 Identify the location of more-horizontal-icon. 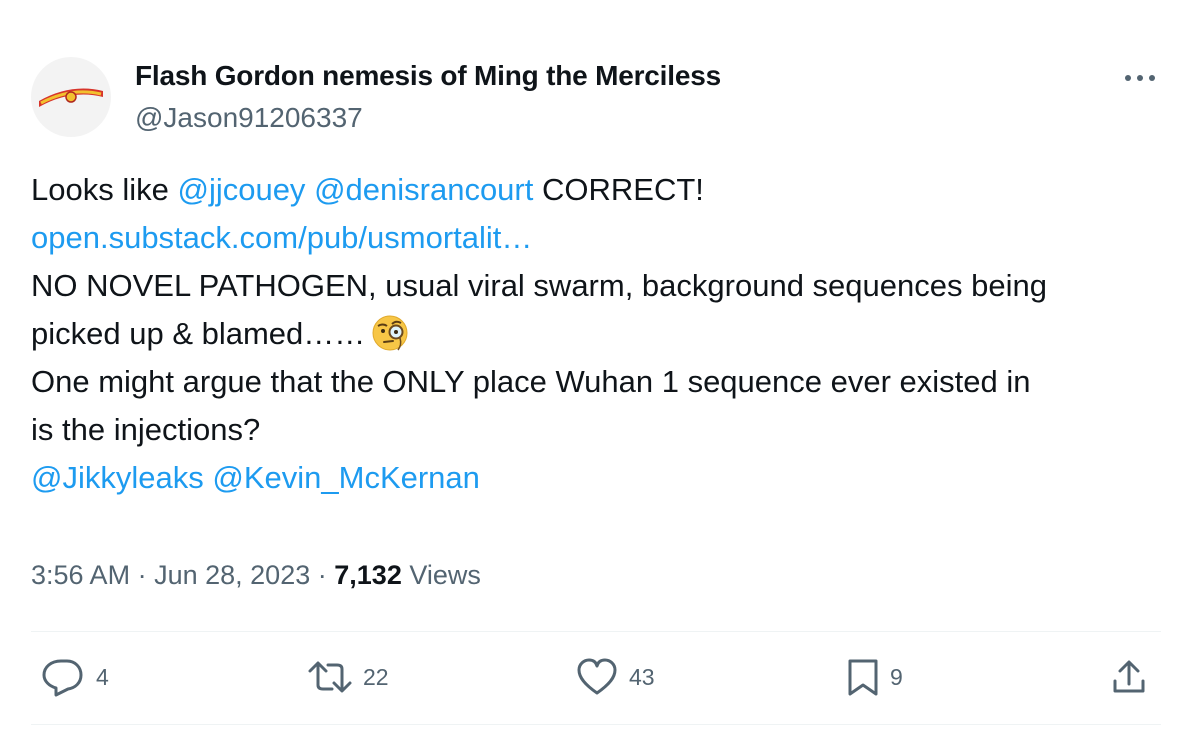
(1140, 78).